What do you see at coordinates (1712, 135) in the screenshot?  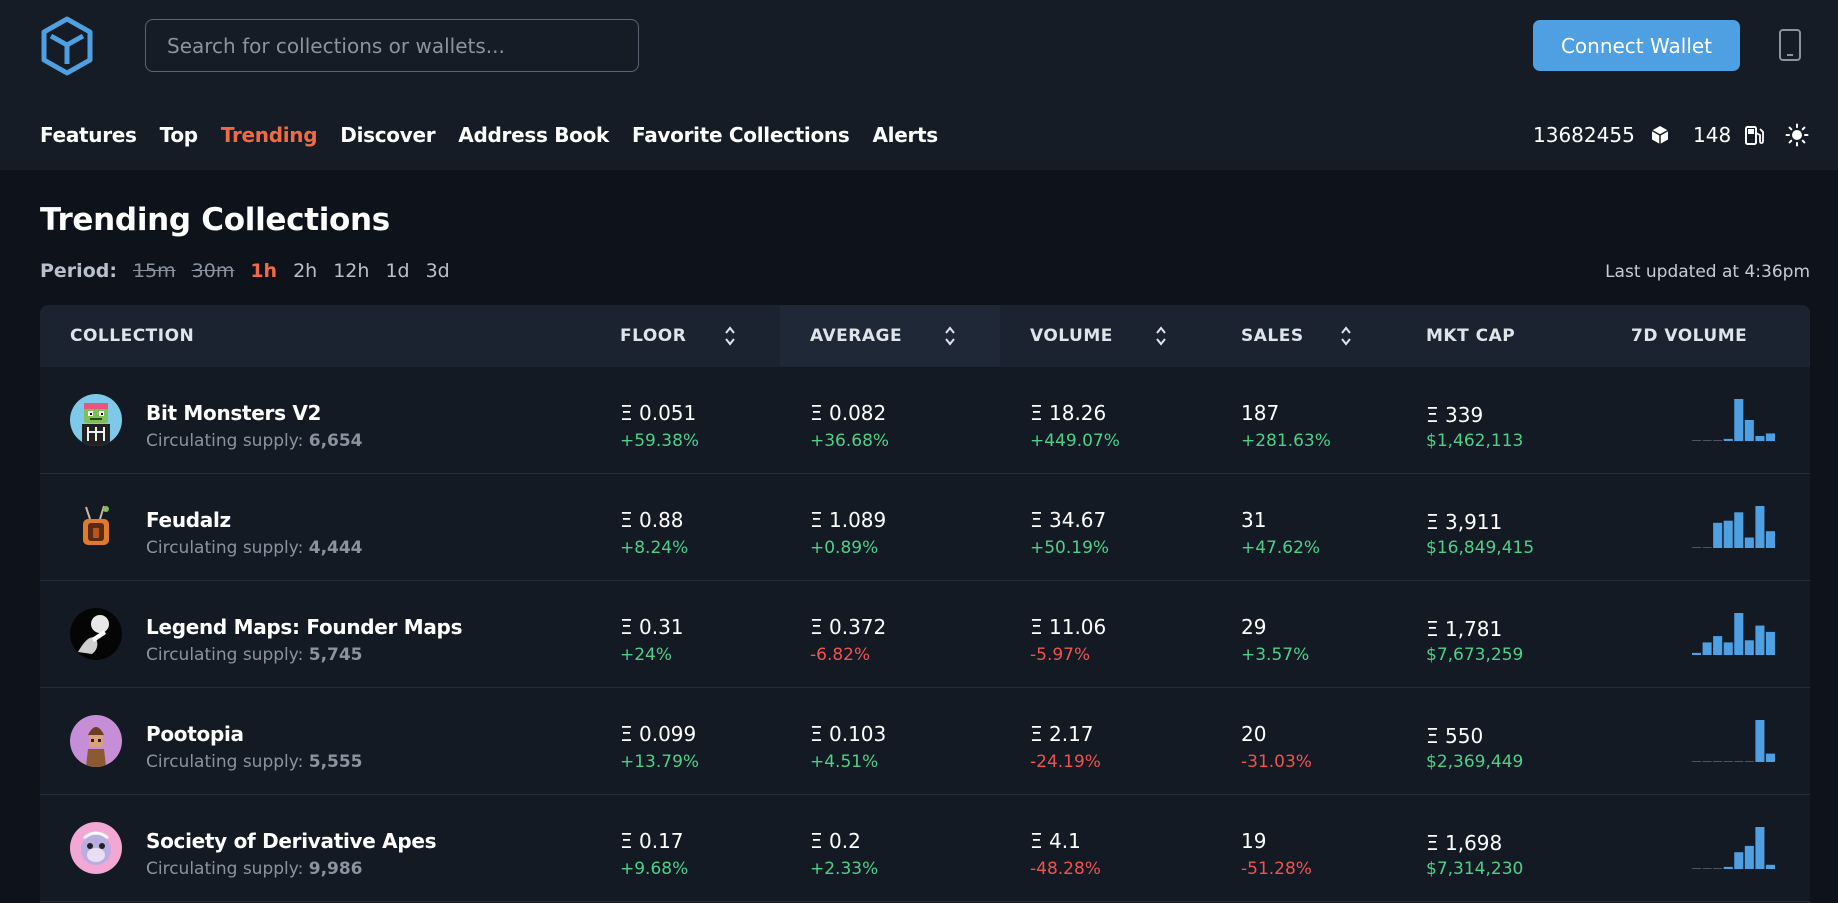 I see `gas-price: 148` at bounding box center [1712, 135].